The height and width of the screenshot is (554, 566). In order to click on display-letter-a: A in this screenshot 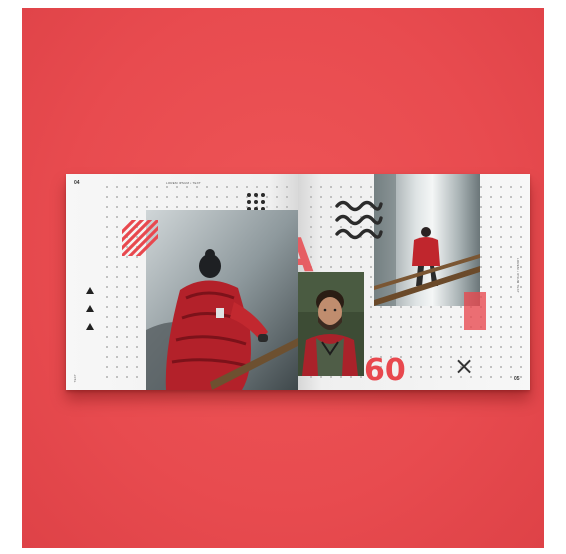, I will do `click(306, 255)`.